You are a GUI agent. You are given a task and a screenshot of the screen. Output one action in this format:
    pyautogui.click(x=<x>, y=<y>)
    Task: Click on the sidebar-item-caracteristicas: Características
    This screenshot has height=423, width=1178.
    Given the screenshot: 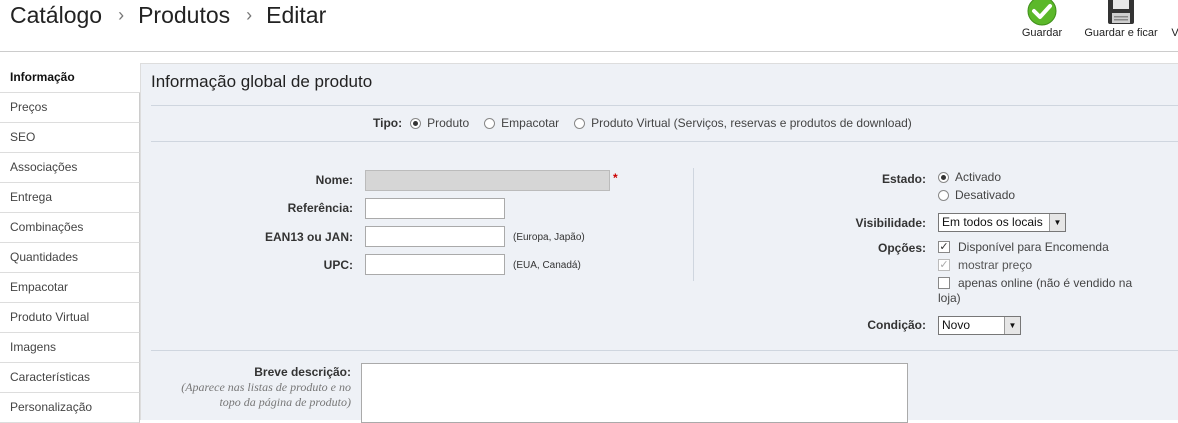 What is the action you would take?
    pyautogui.click(x=70, y=378)
    